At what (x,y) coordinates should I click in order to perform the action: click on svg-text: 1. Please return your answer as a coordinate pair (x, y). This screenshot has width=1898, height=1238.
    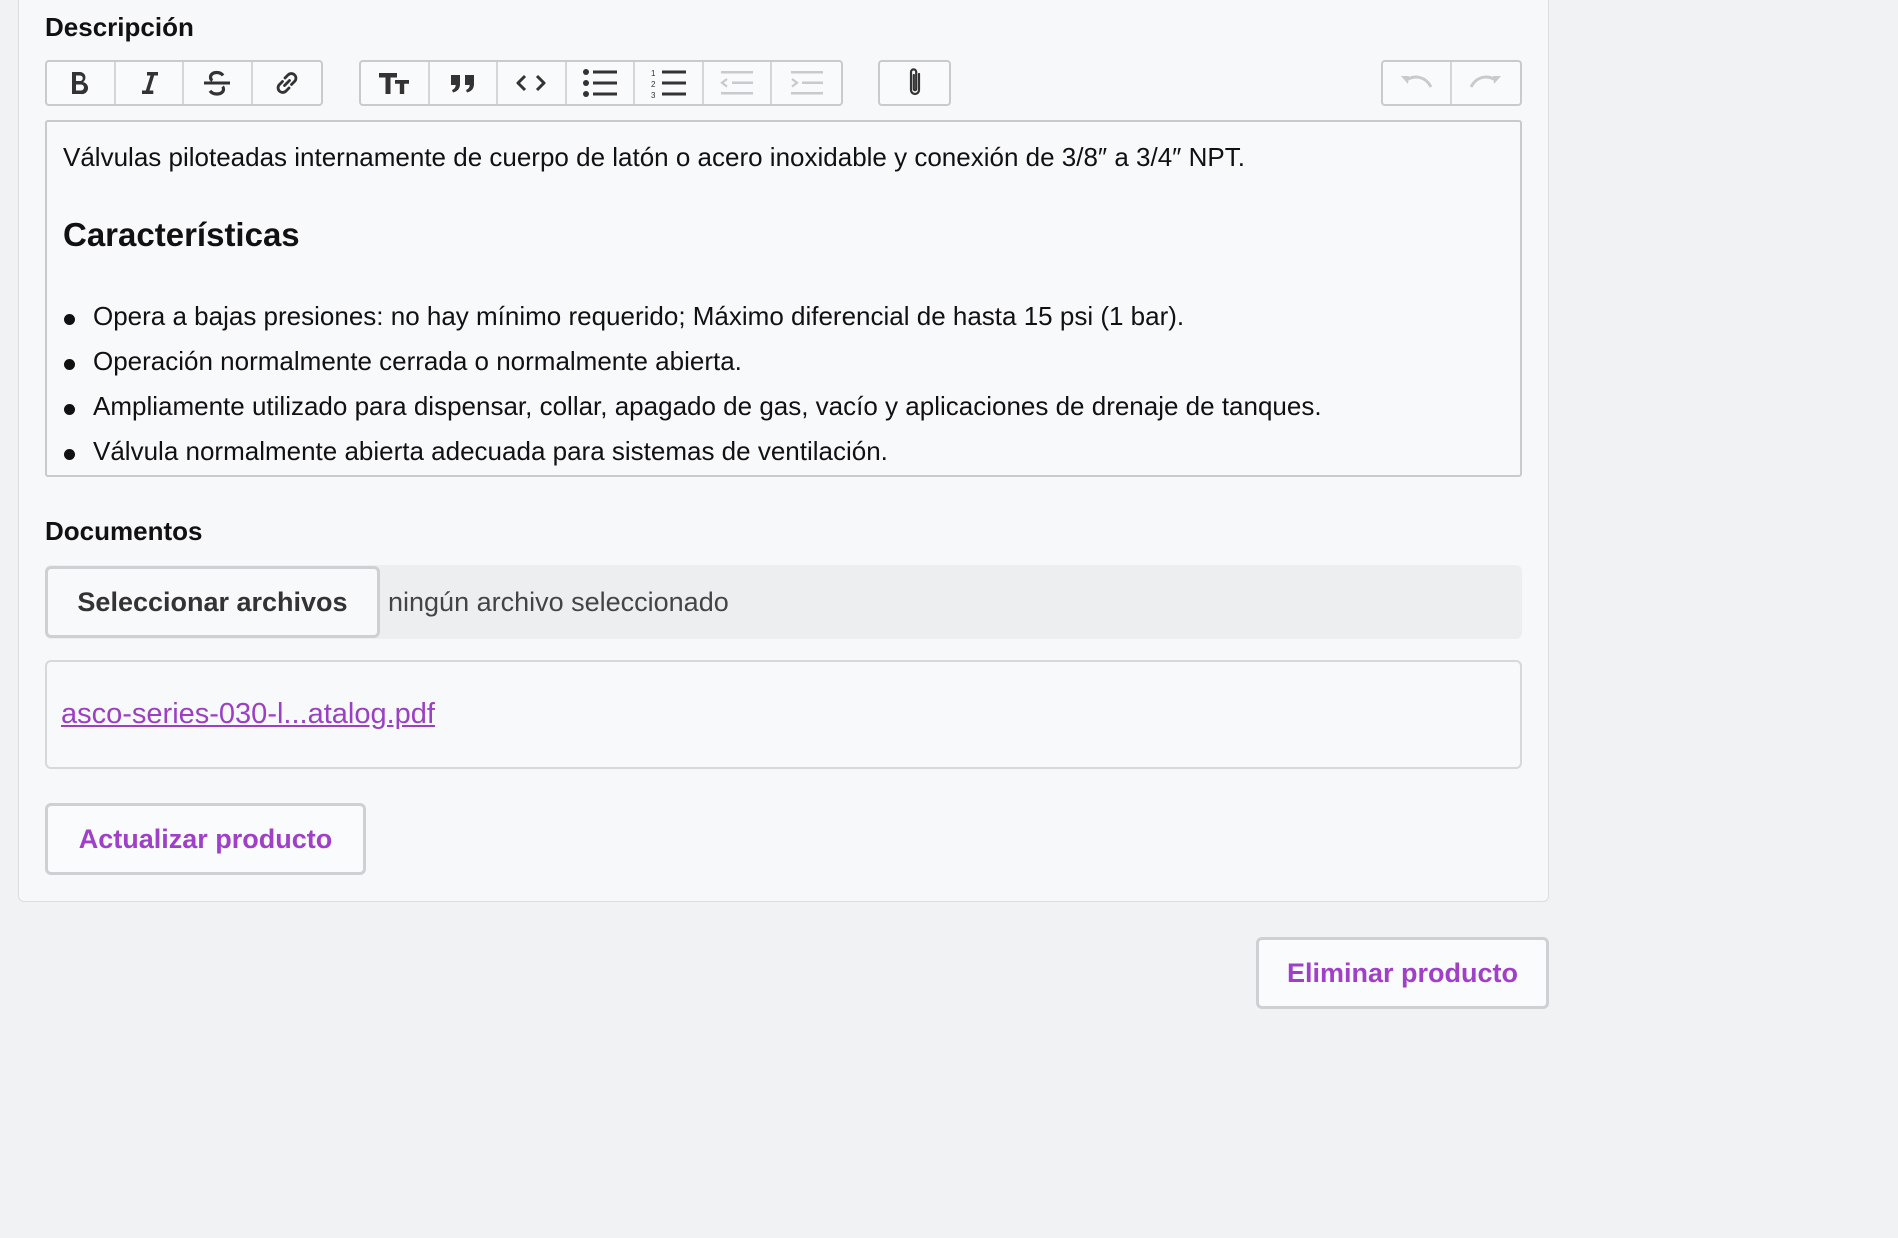
    Looking at the image, I should click on (653, 73).